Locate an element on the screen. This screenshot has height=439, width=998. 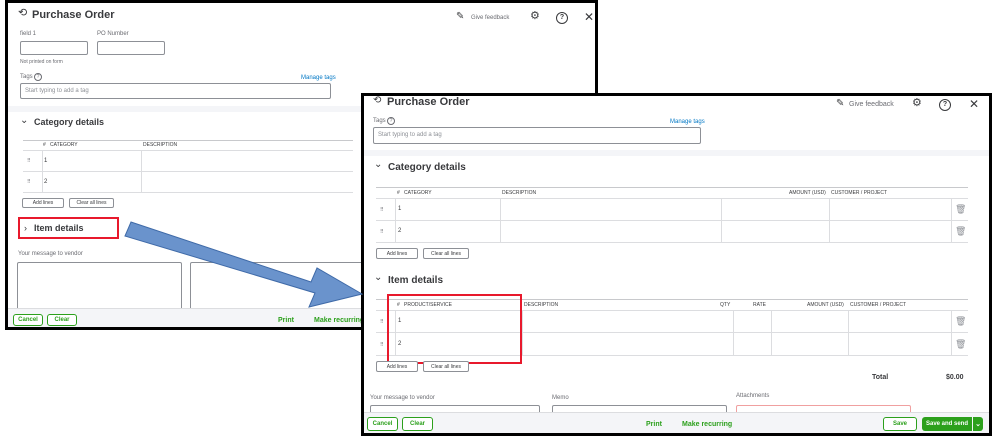
arrow-annotation is located at coordinates (244, 264).